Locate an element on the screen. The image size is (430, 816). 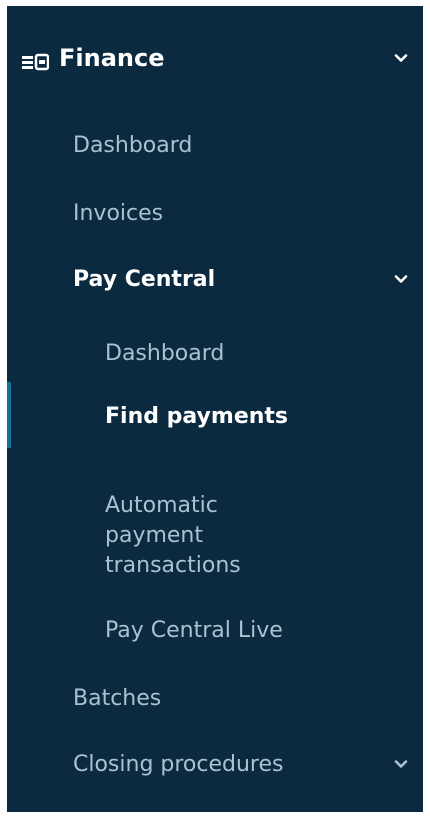
nav-item-label: Closing procedures is located at coordinates (178, 764).